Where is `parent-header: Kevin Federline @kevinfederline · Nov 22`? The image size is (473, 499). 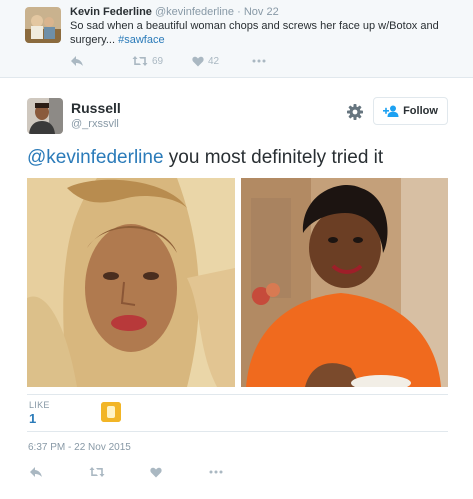 parent-header: Kevin Federline @kevinfederline · Nov 22 is located at coordinates (174, 12).